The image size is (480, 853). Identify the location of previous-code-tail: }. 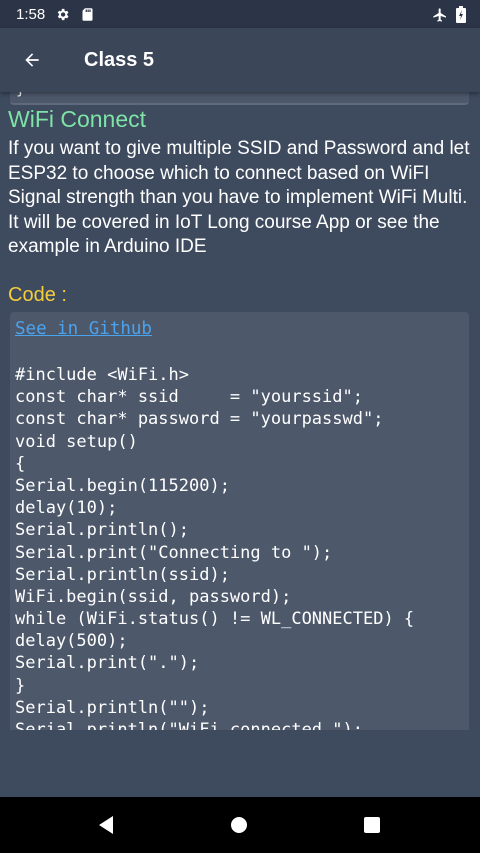
(20, 95).